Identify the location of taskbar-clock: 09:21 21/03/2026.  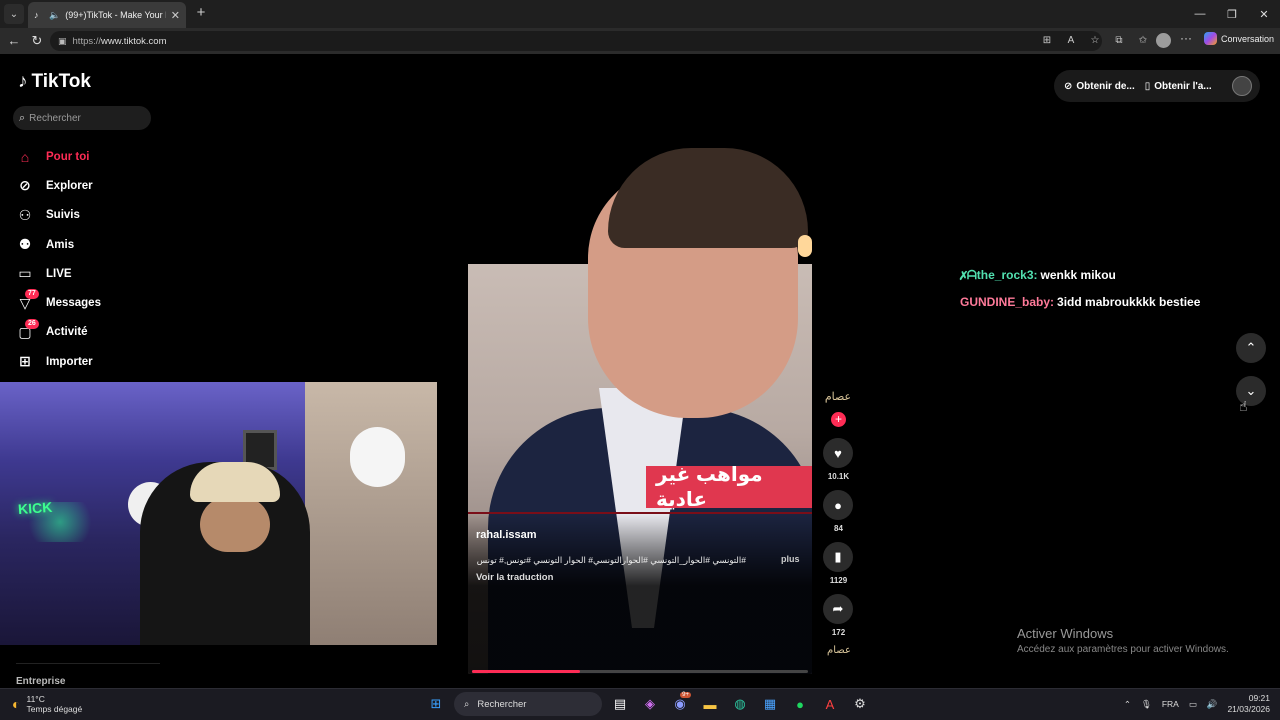
(1248, 704).